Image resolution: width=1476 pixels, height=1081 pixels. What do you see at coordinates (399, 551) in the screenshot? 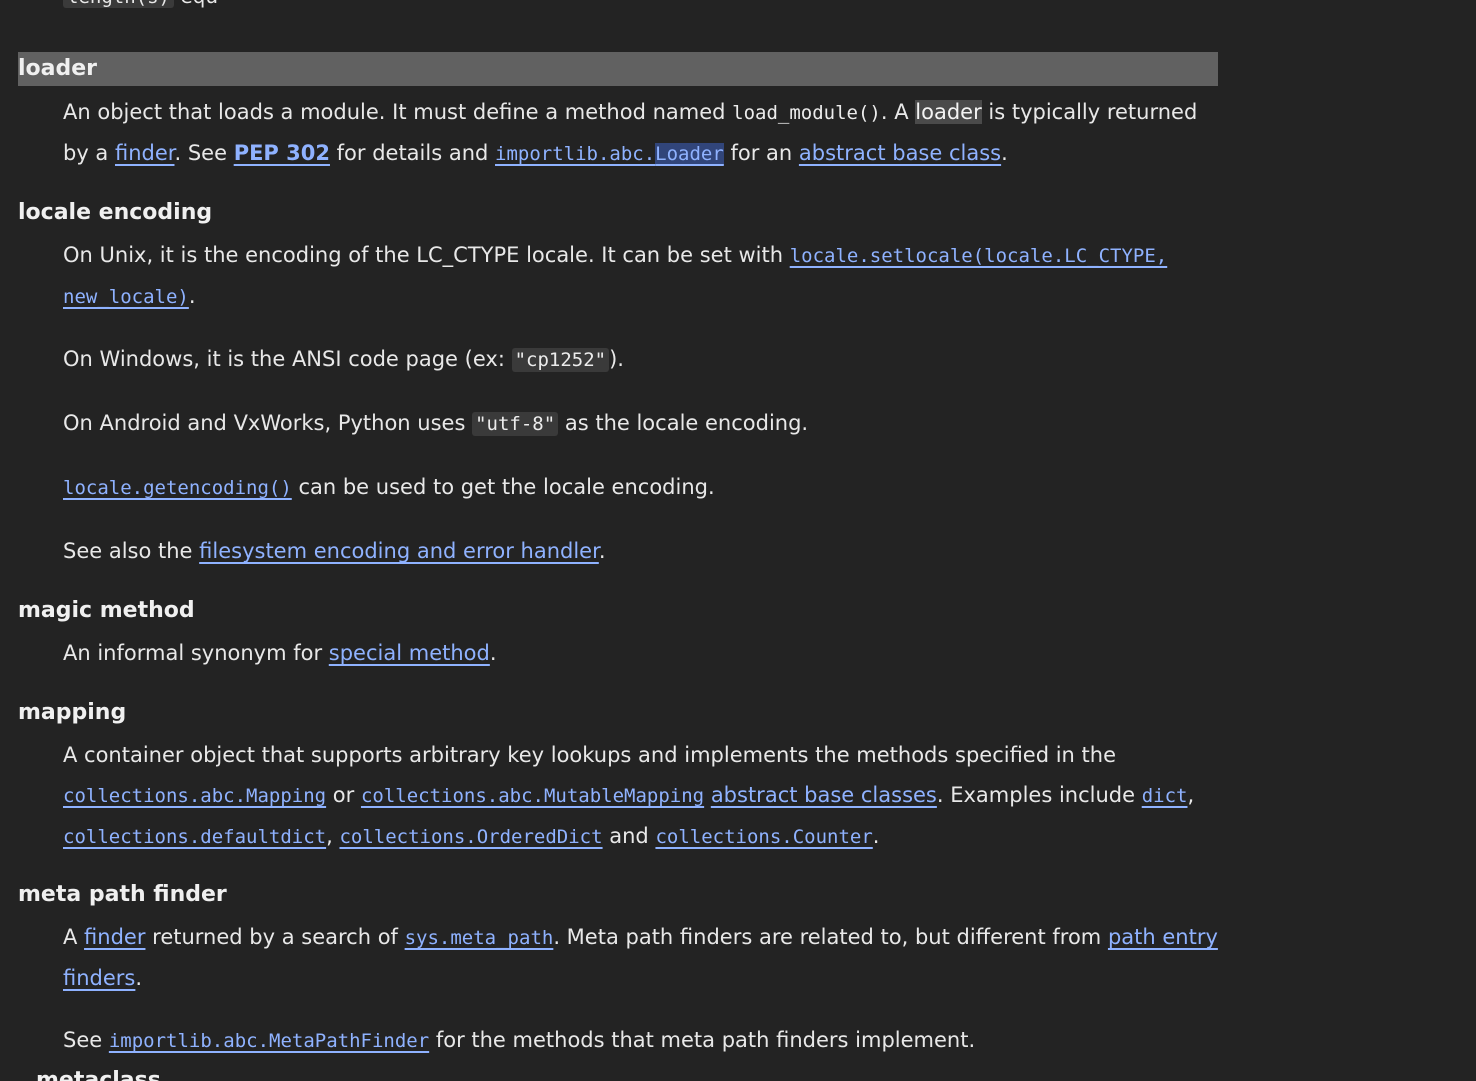
I see `link-filesystem-encoding: filesystem encoding and error handler` at bounding box center [399, 551].